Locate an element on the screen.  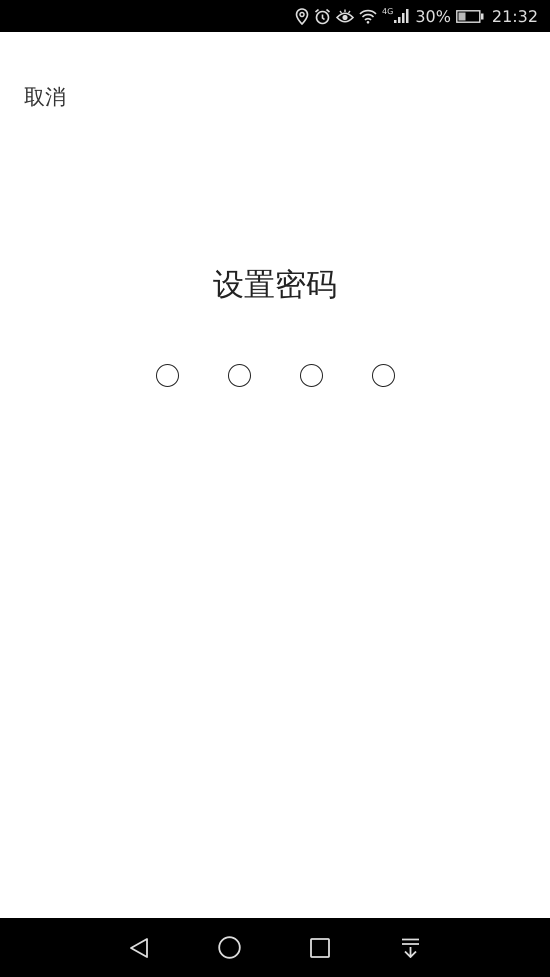
network-type: 4G is located at coordinates (388, 11).